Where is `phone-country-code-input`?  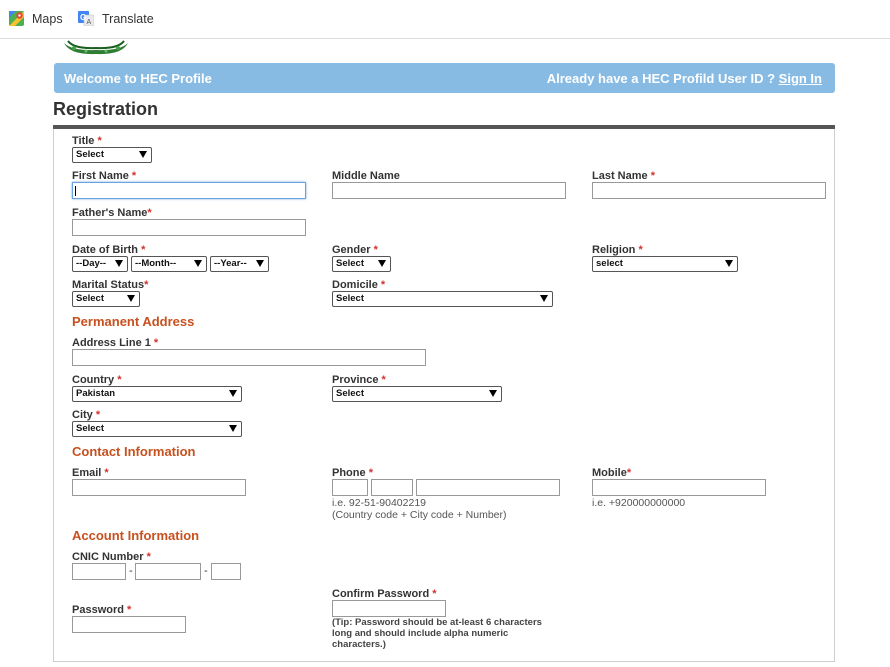
phone-country-code-input is located at coordinates (350, 487).